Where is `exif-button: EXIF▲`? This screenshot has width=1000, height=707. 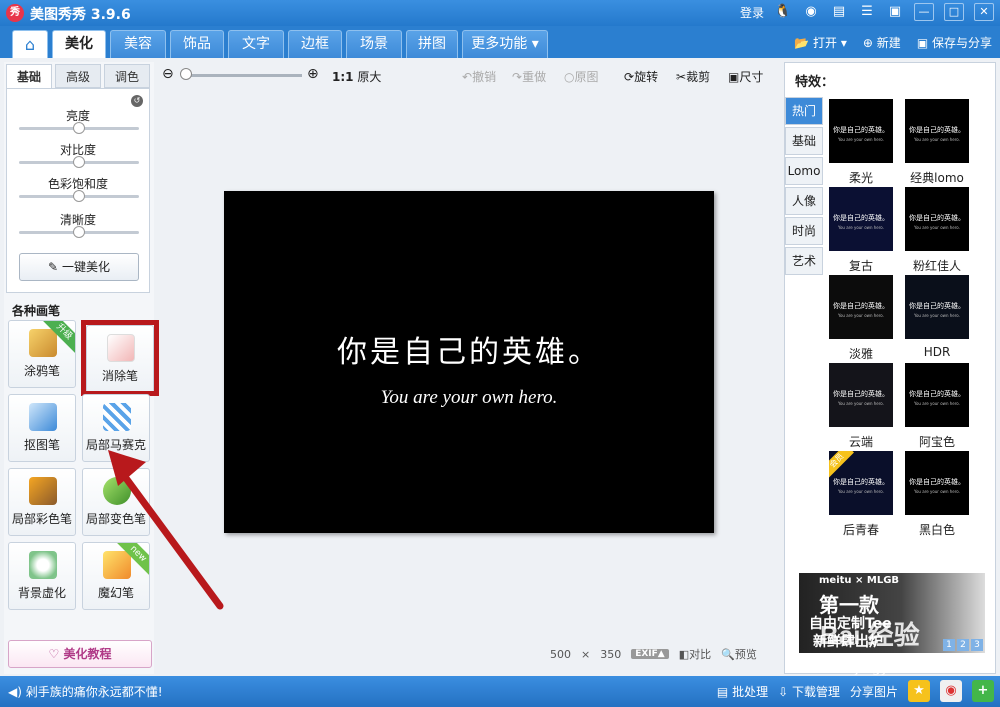 exif-button: EXIF▲ is located at coordinates (650, 654).